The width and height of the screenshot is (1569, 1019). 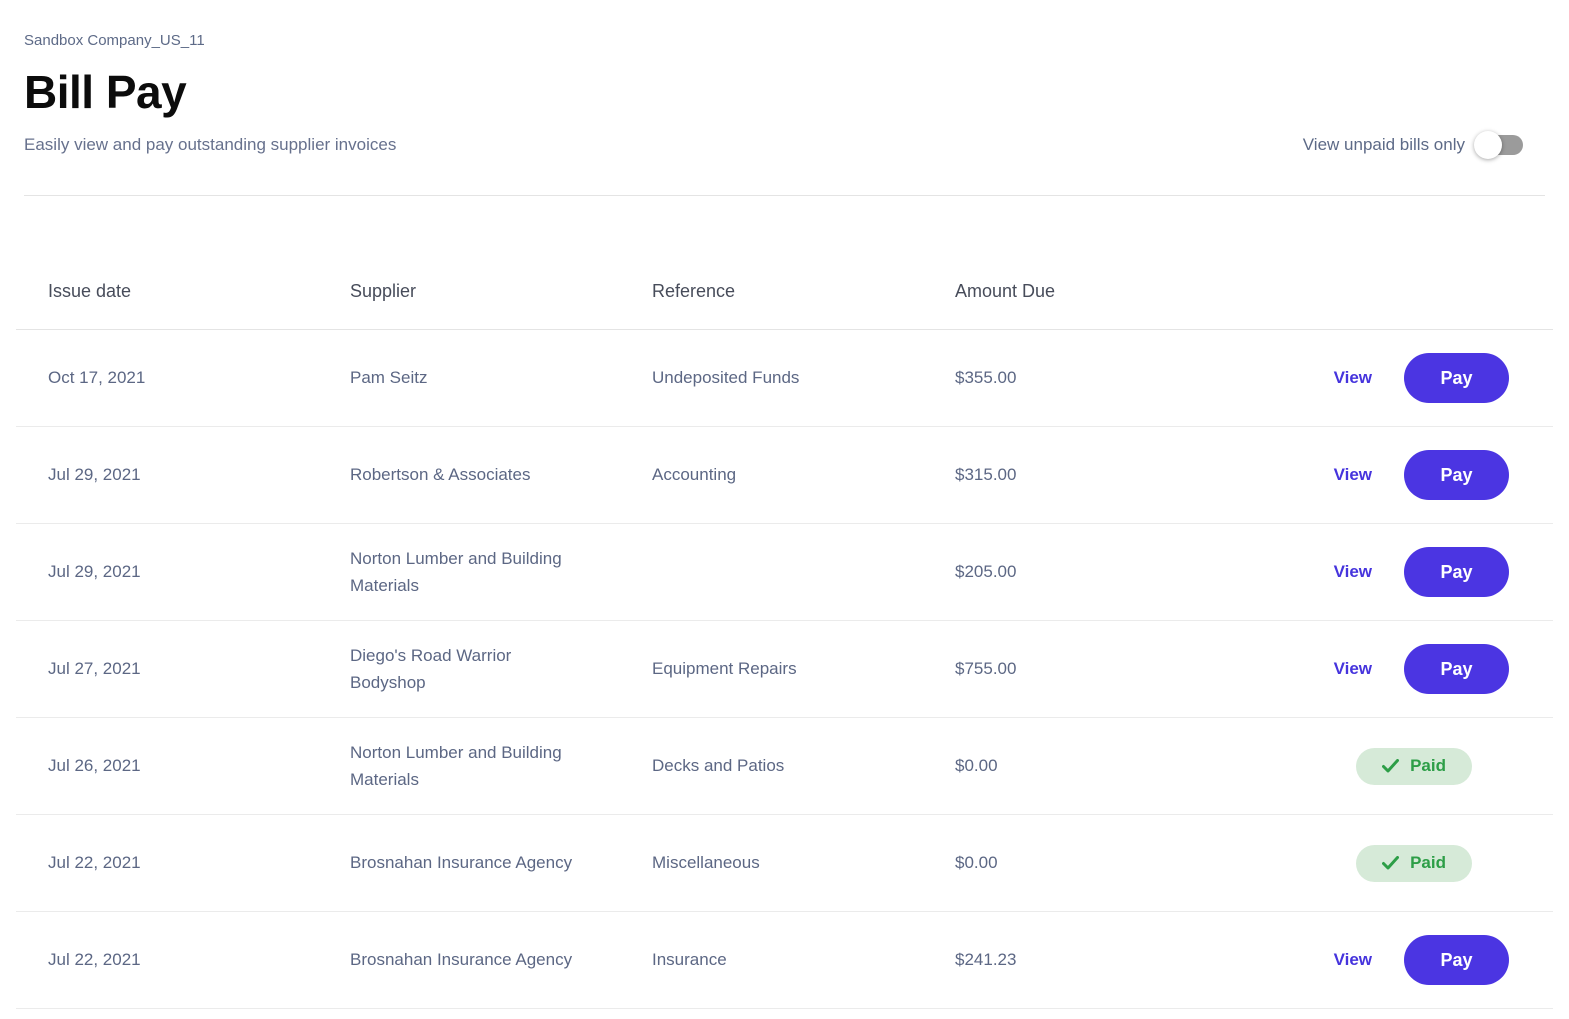 I want to click on page-title: Bill Pay, so click(x=105, y=92).